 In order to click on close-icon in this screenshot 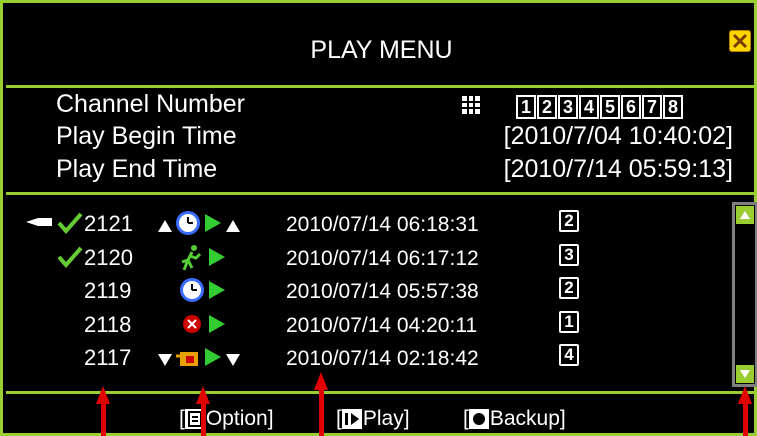, I will do `click(740, 41)`.